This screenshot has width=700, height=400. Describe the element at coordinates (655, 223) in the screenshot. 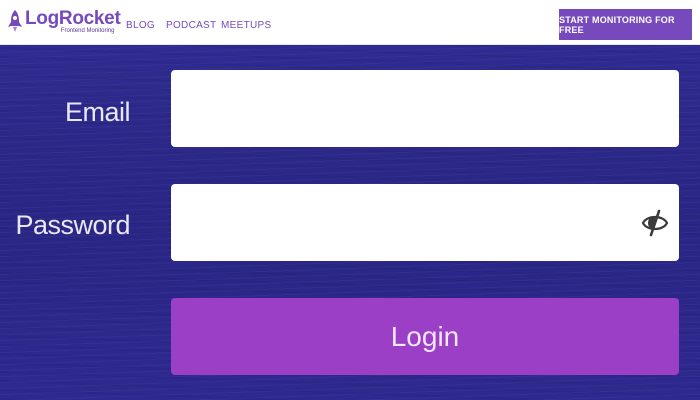

I see `eye-slash-icon` at that location.